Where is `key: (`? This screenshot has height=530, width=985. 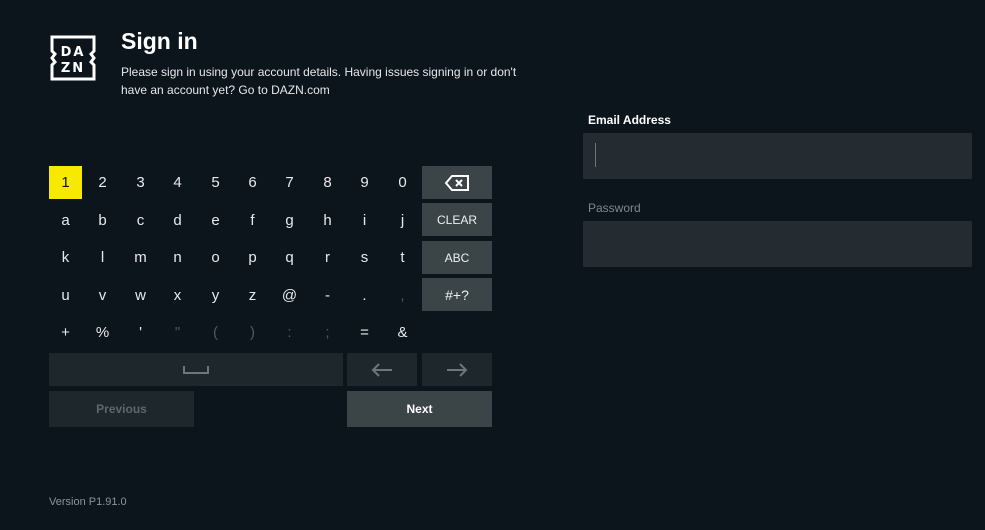 key: ( is located at coordinates (215, 332).